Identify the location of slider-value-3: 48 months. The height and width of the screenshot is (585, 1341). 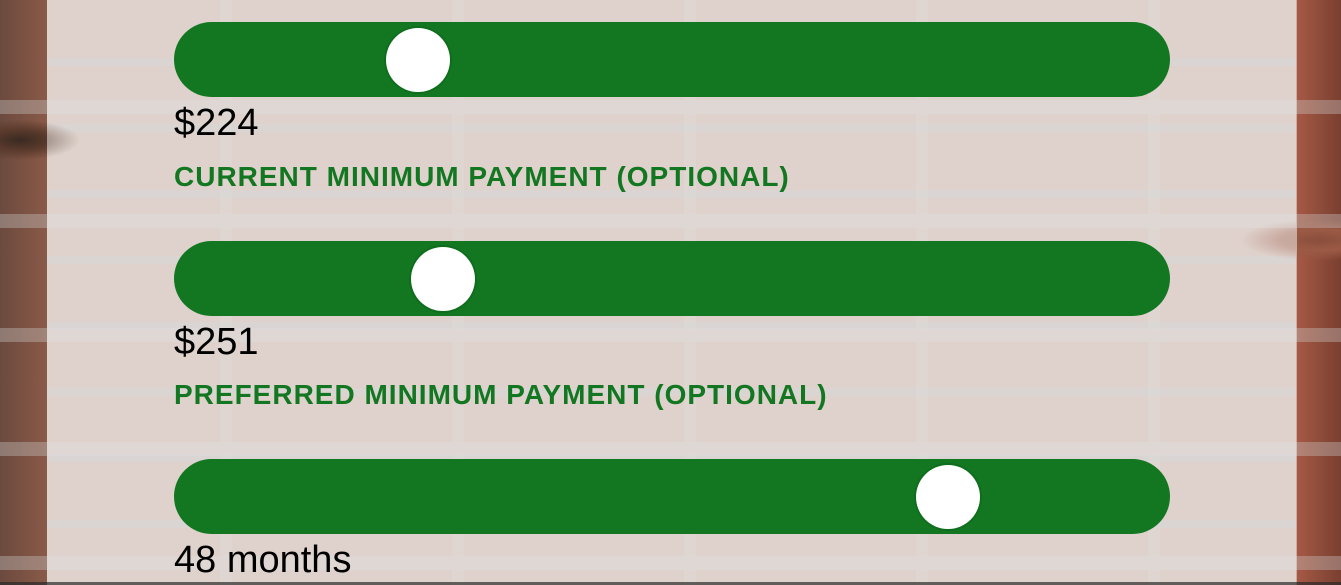
(263, 560).